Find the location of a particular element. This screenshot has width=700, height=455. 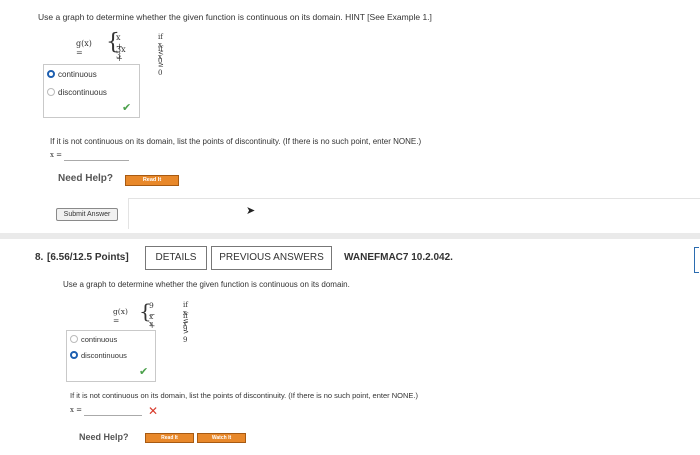

q7-option-discontinuous: discontinuous is located at coordinates (77, 92).